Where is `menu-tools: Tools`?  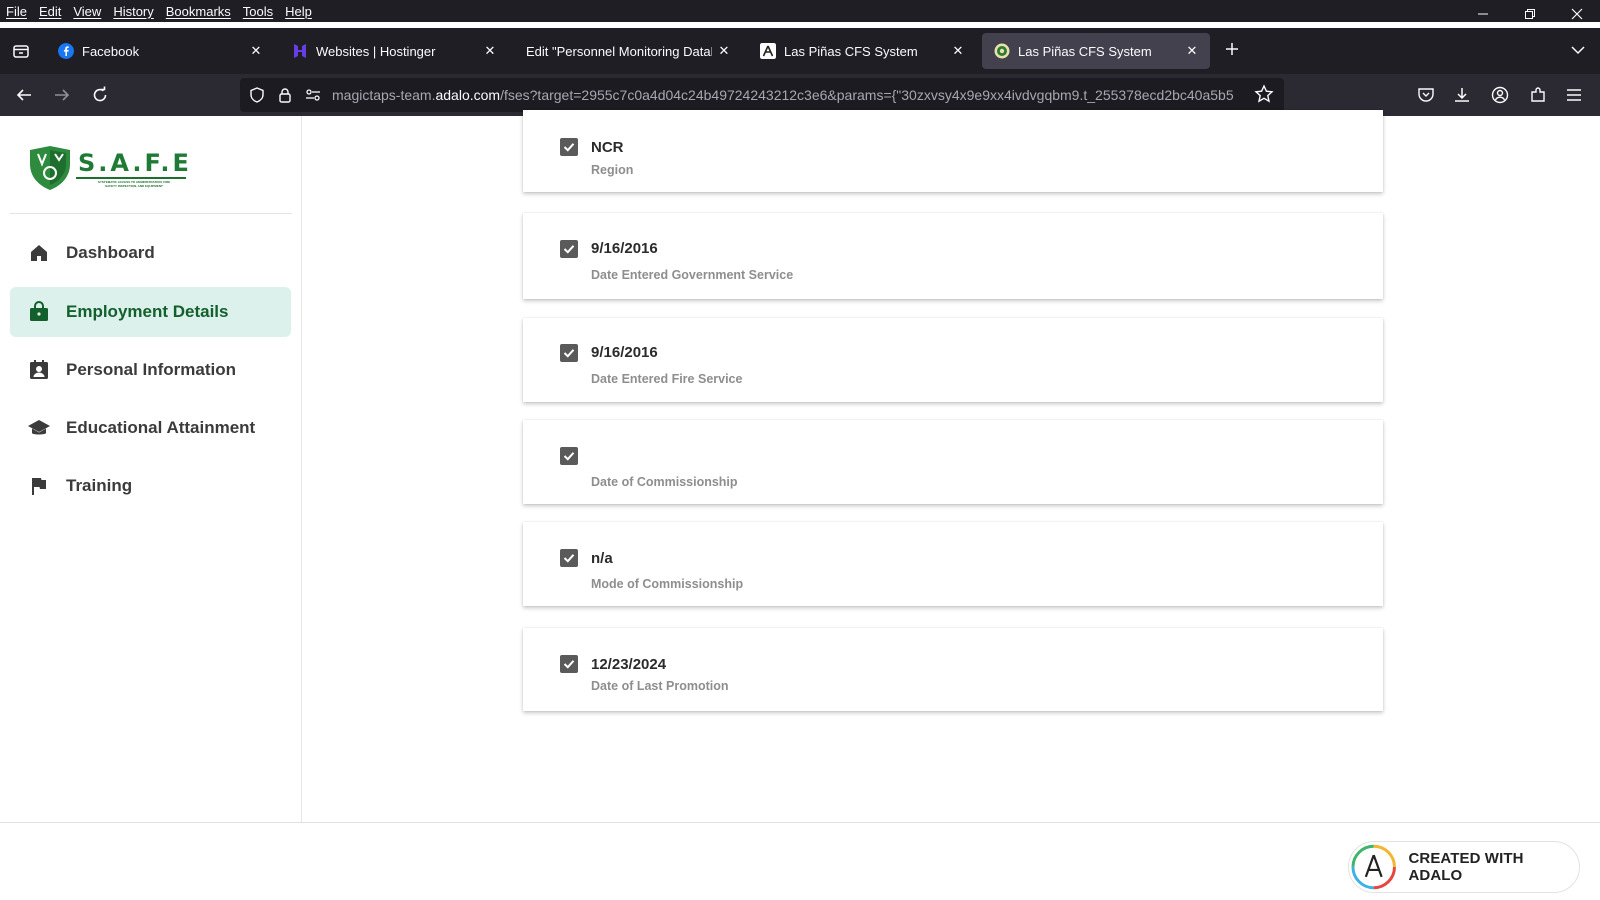 menu-tools: Tools is located at coordinates (258, 11).